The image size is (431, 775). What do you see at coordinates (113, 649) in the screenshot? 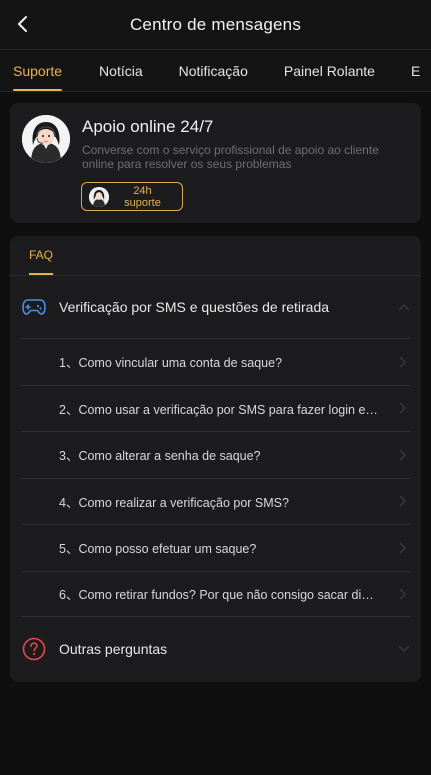
I see `section-label: Outras perguntas` at bounding box center [113, 649].